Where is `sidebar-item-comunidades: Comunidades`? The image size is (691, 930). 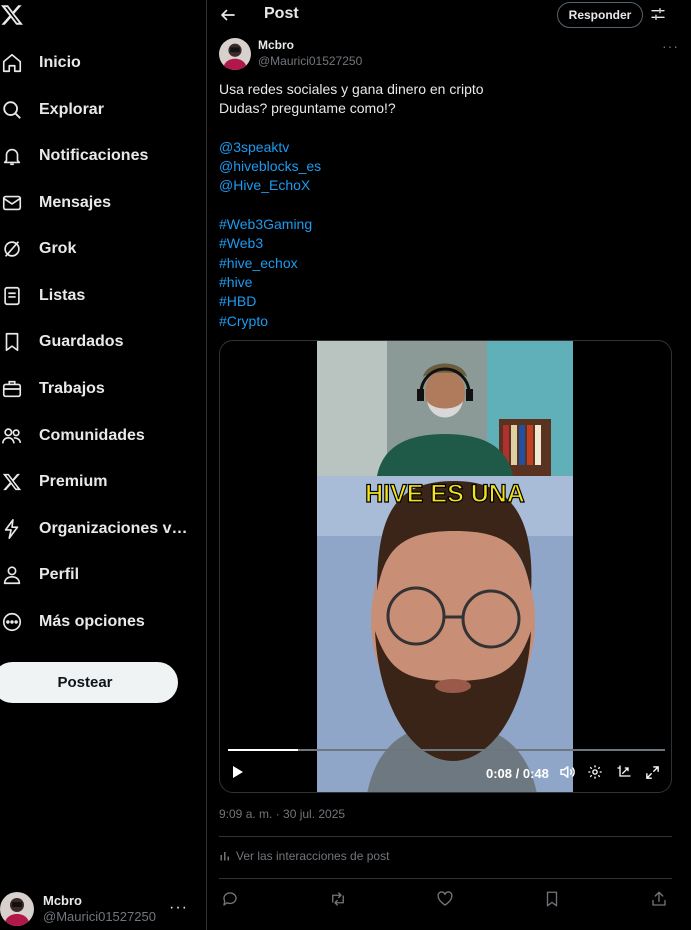
sidebar-item-comunidades: Comunidades is located at coordinates (72, 436).